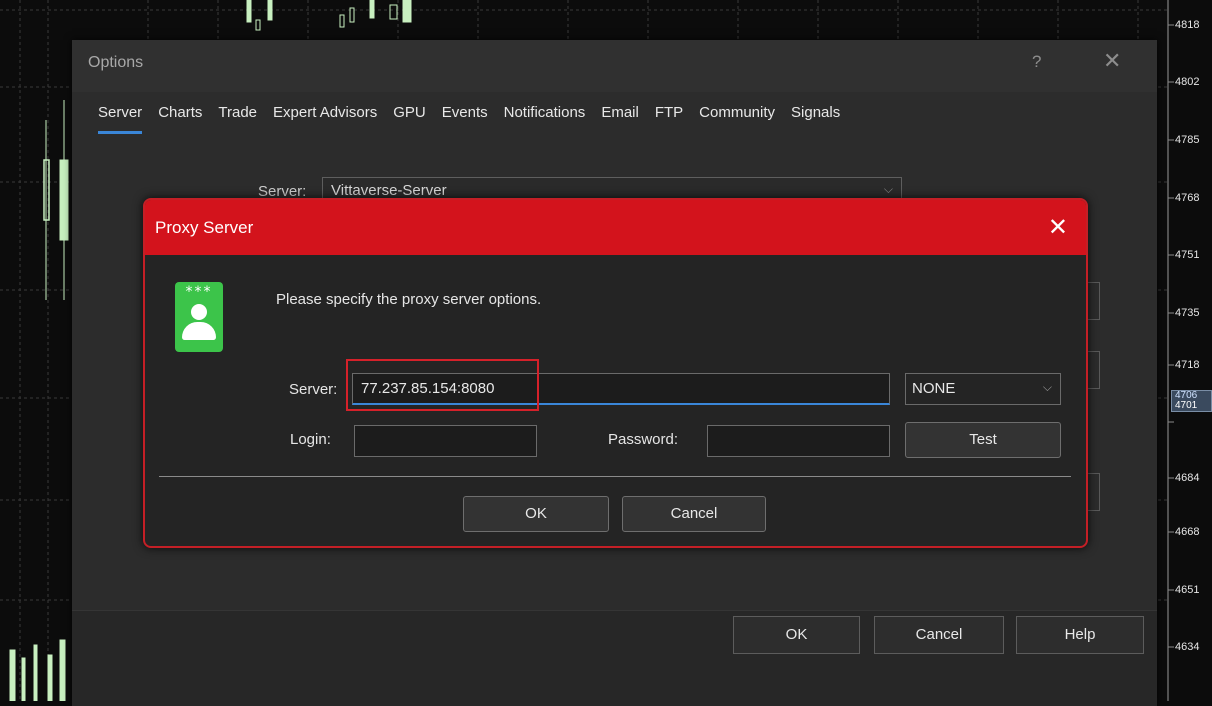  Describe the element at coordinates (615, 476) in the screenshot. I see `divider` at that location.